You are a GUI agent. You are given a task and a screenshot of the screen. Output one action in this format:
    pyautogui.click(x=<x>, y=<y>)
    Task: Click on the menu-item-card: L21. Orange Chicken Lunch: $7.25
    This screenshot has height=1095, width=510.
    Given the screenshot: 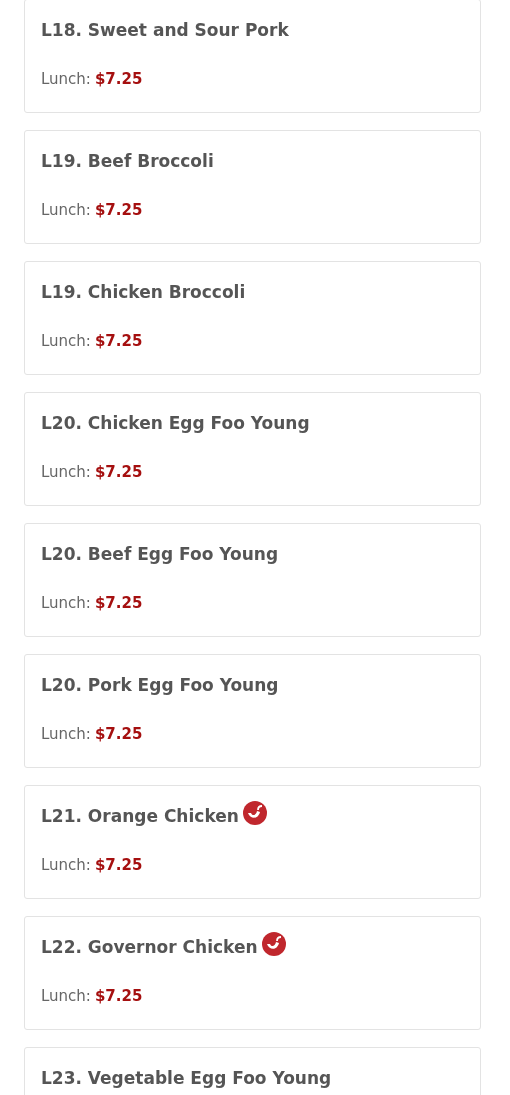 What is the action you would take?
    pyautogui.click(x=252, y=842)
    